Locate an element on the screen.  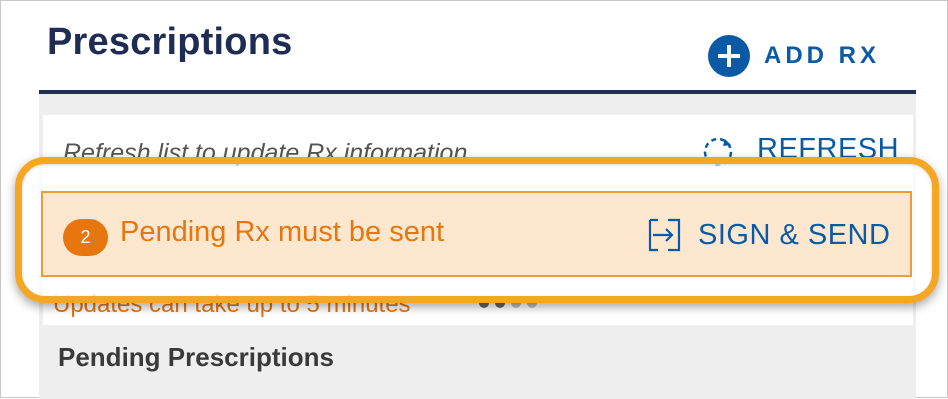
add-rx-button: ADD RX is located at coordinates (794, 56).